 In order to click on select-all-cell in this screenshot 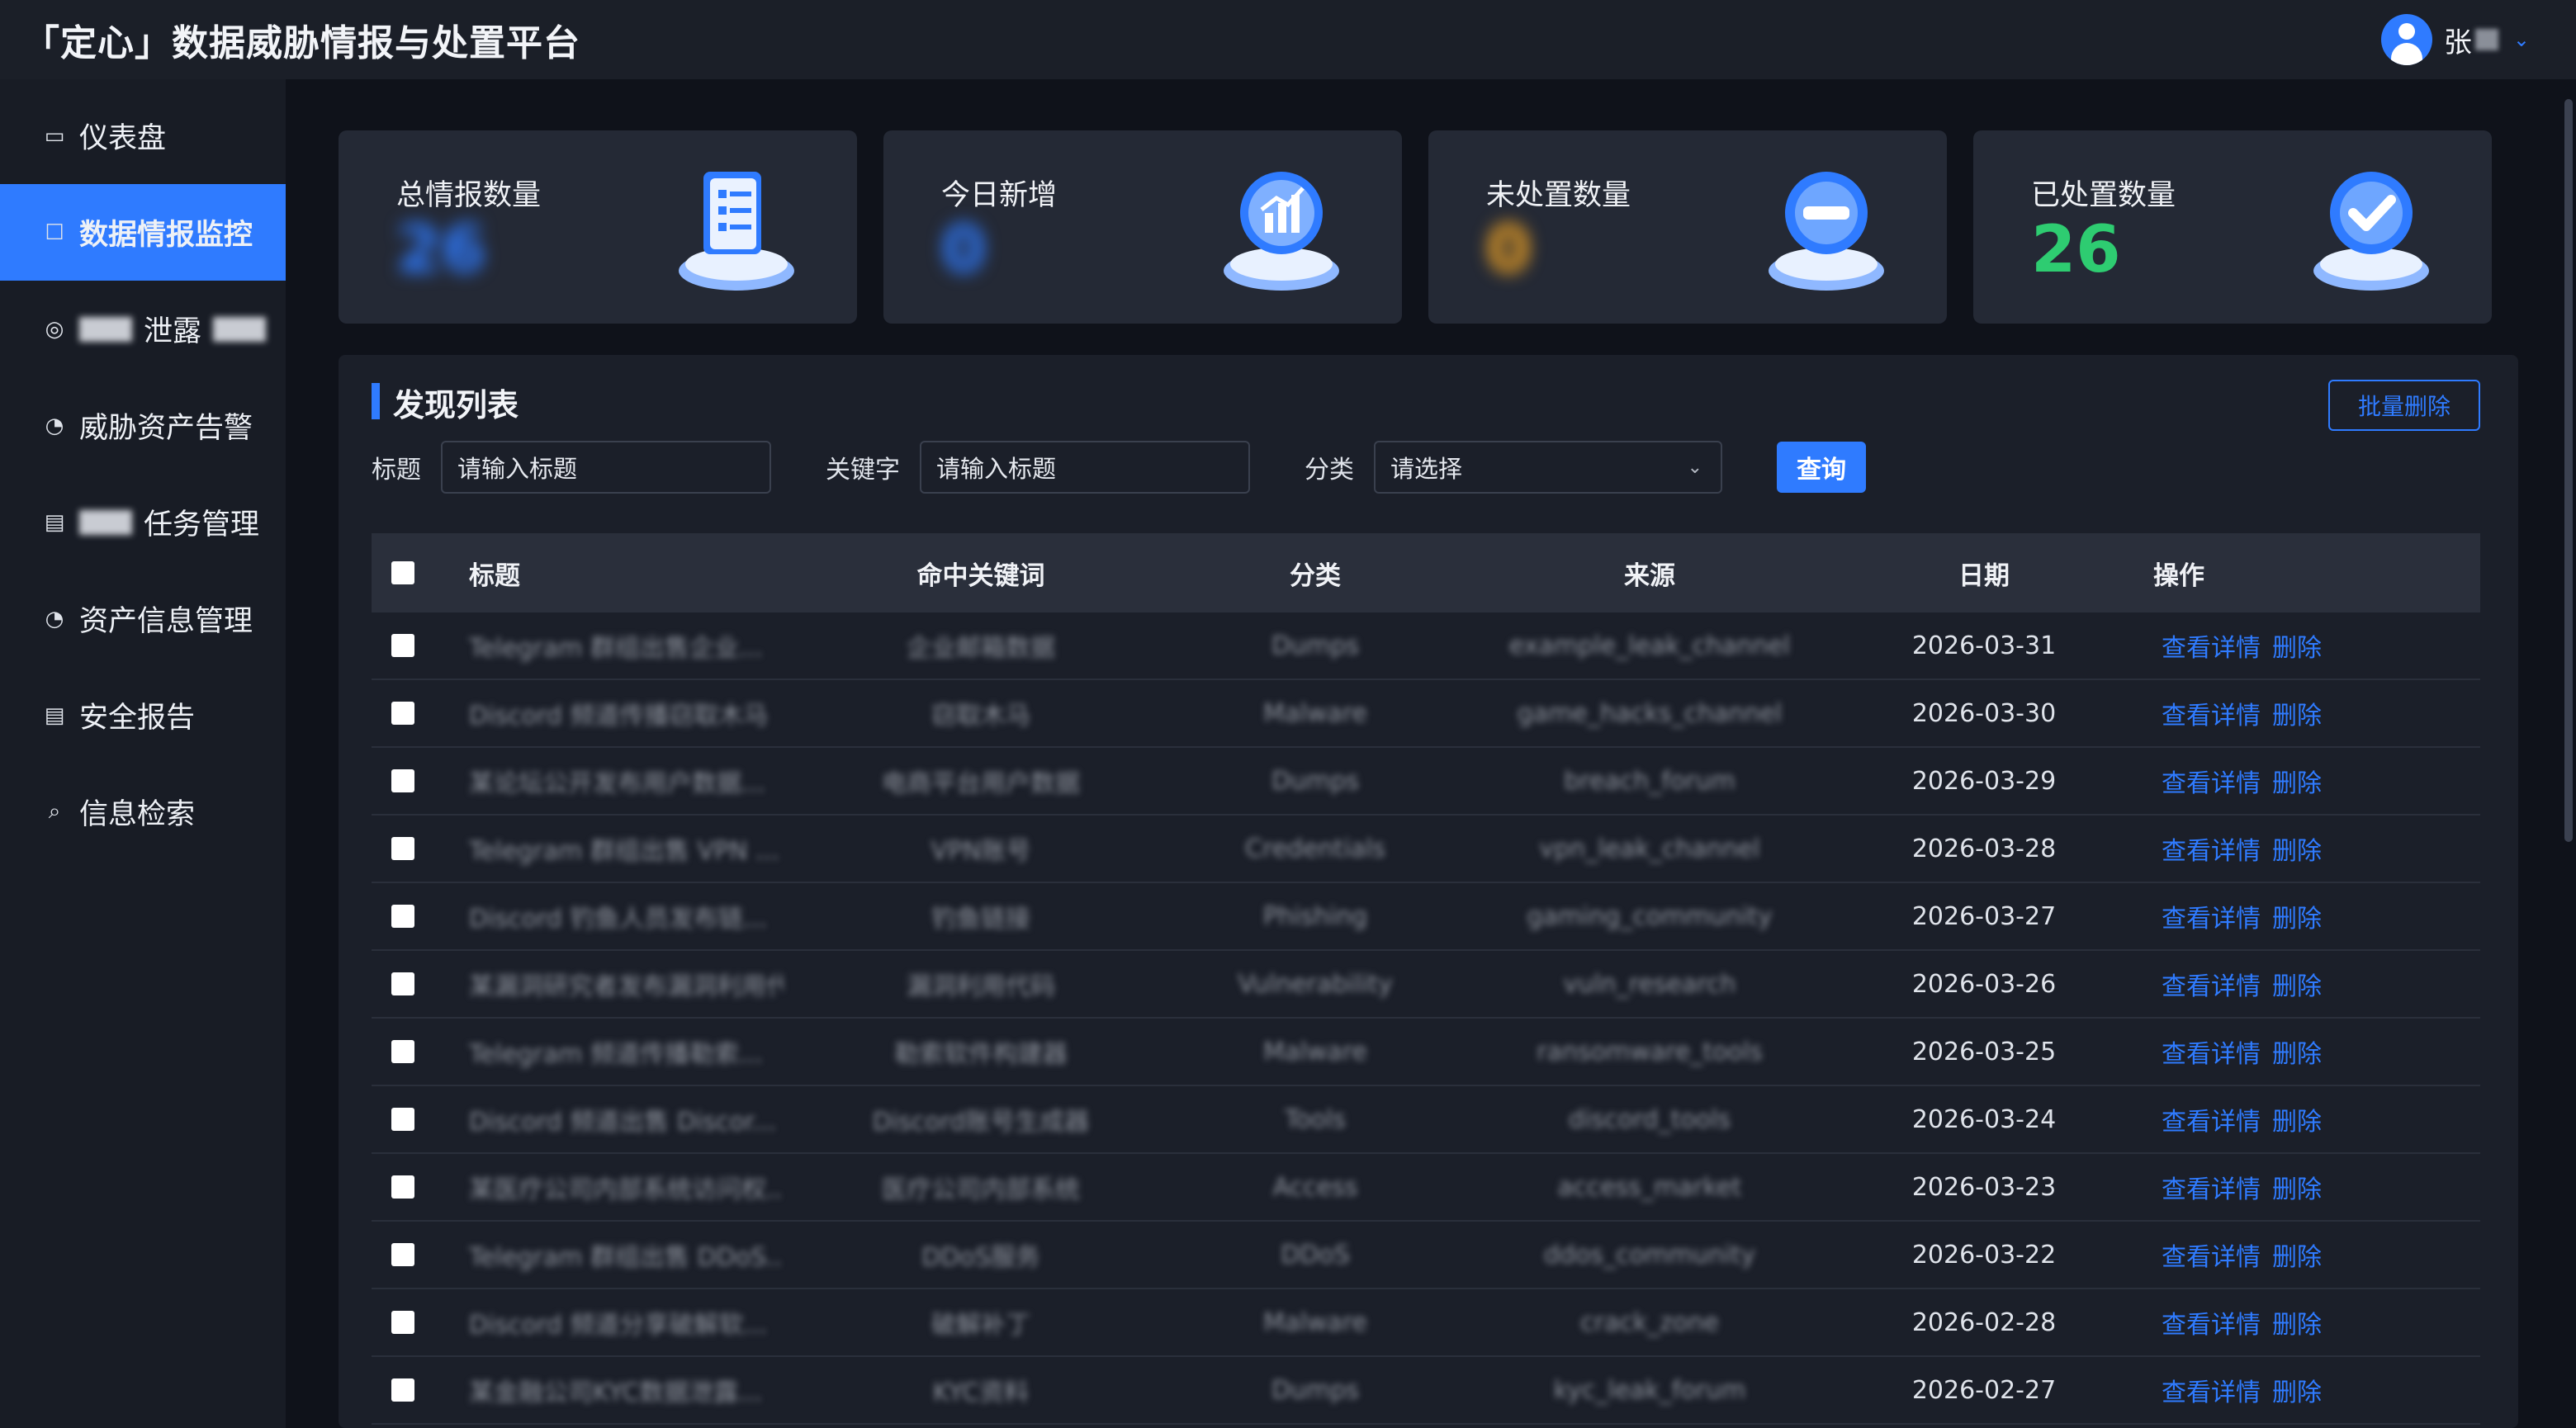, I will do `click(420, 572)`.